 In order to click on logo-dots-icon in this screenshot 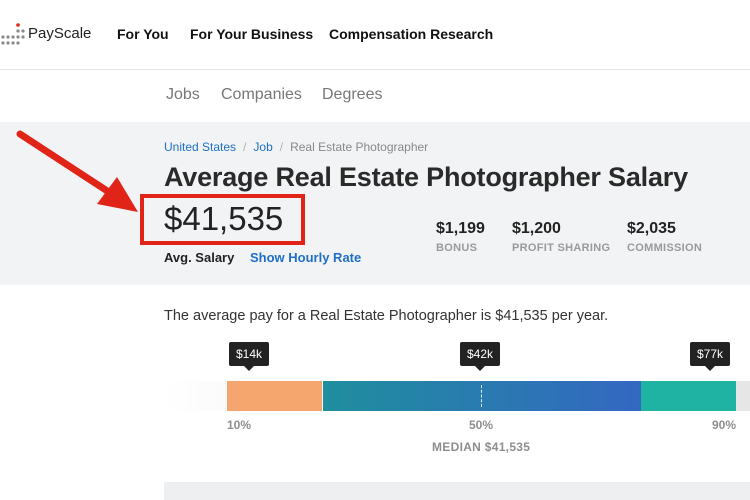, I will do `click(13, 34)`.